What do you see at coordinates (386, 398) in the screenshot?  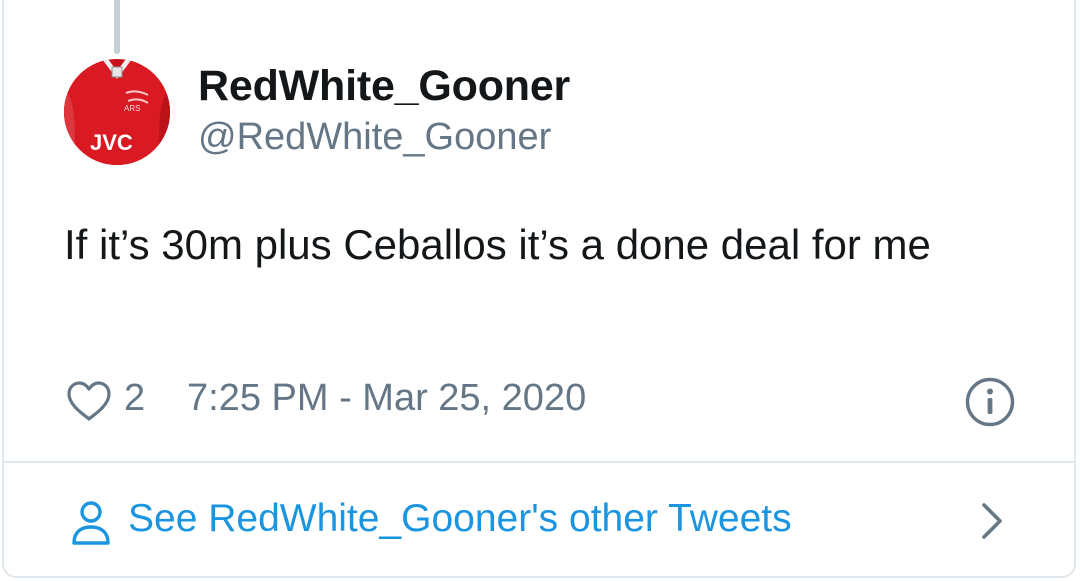 I see `tweet-timestamp: 7:25 PM - Mar 25, 2020` at bounding box center [386, 398].